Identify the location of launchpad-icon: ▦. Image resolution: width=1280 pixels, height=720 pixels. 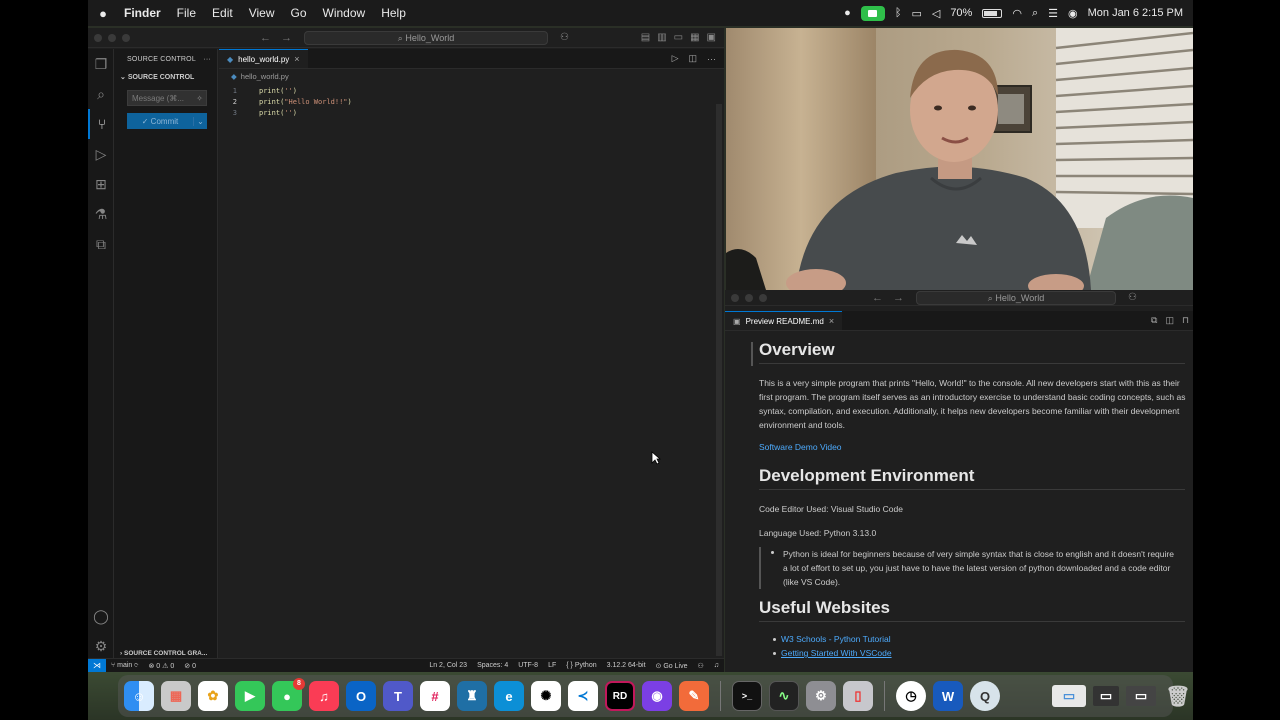
(176, 696).